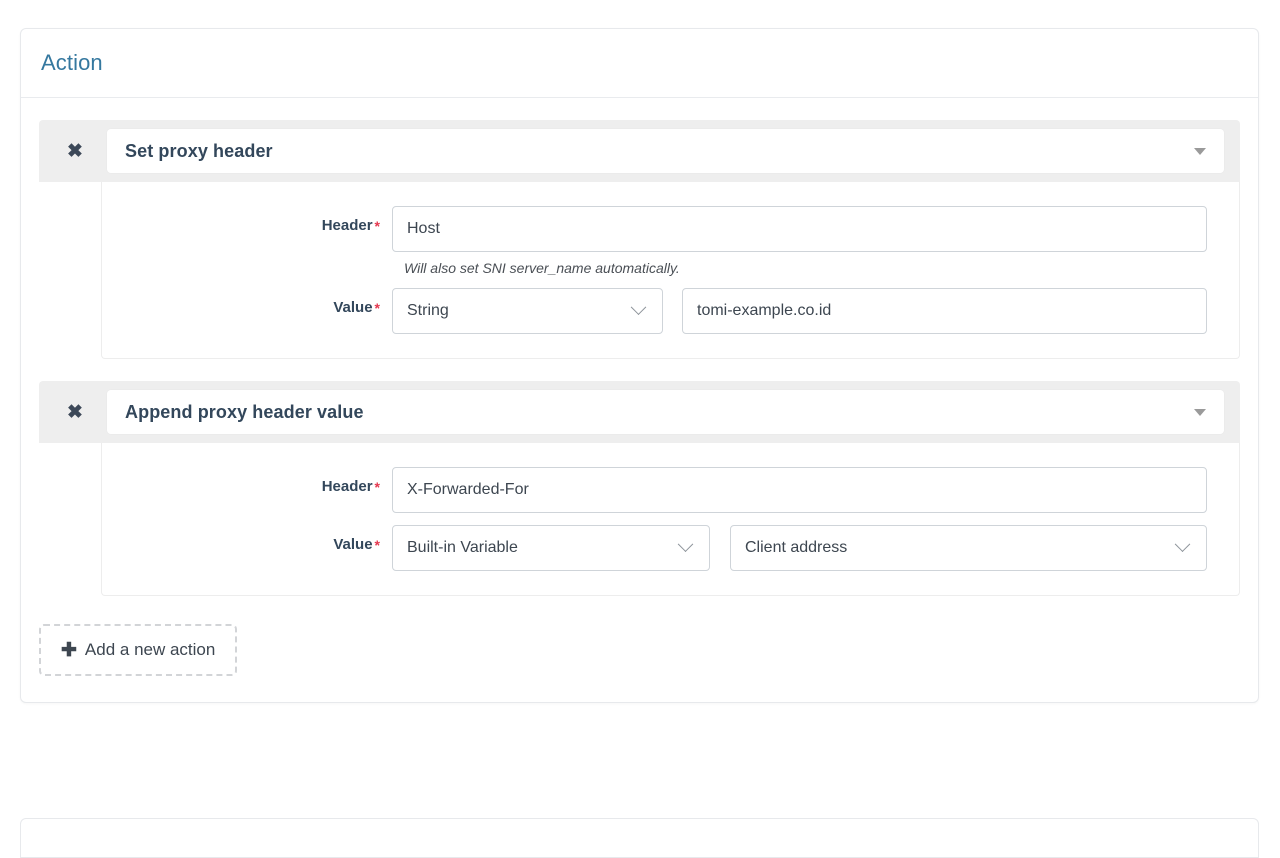 Image resolution: width=1280 pixels, height=858 pixels. I want to click on header-input: X-Forwarded-For, so click(799, 490).